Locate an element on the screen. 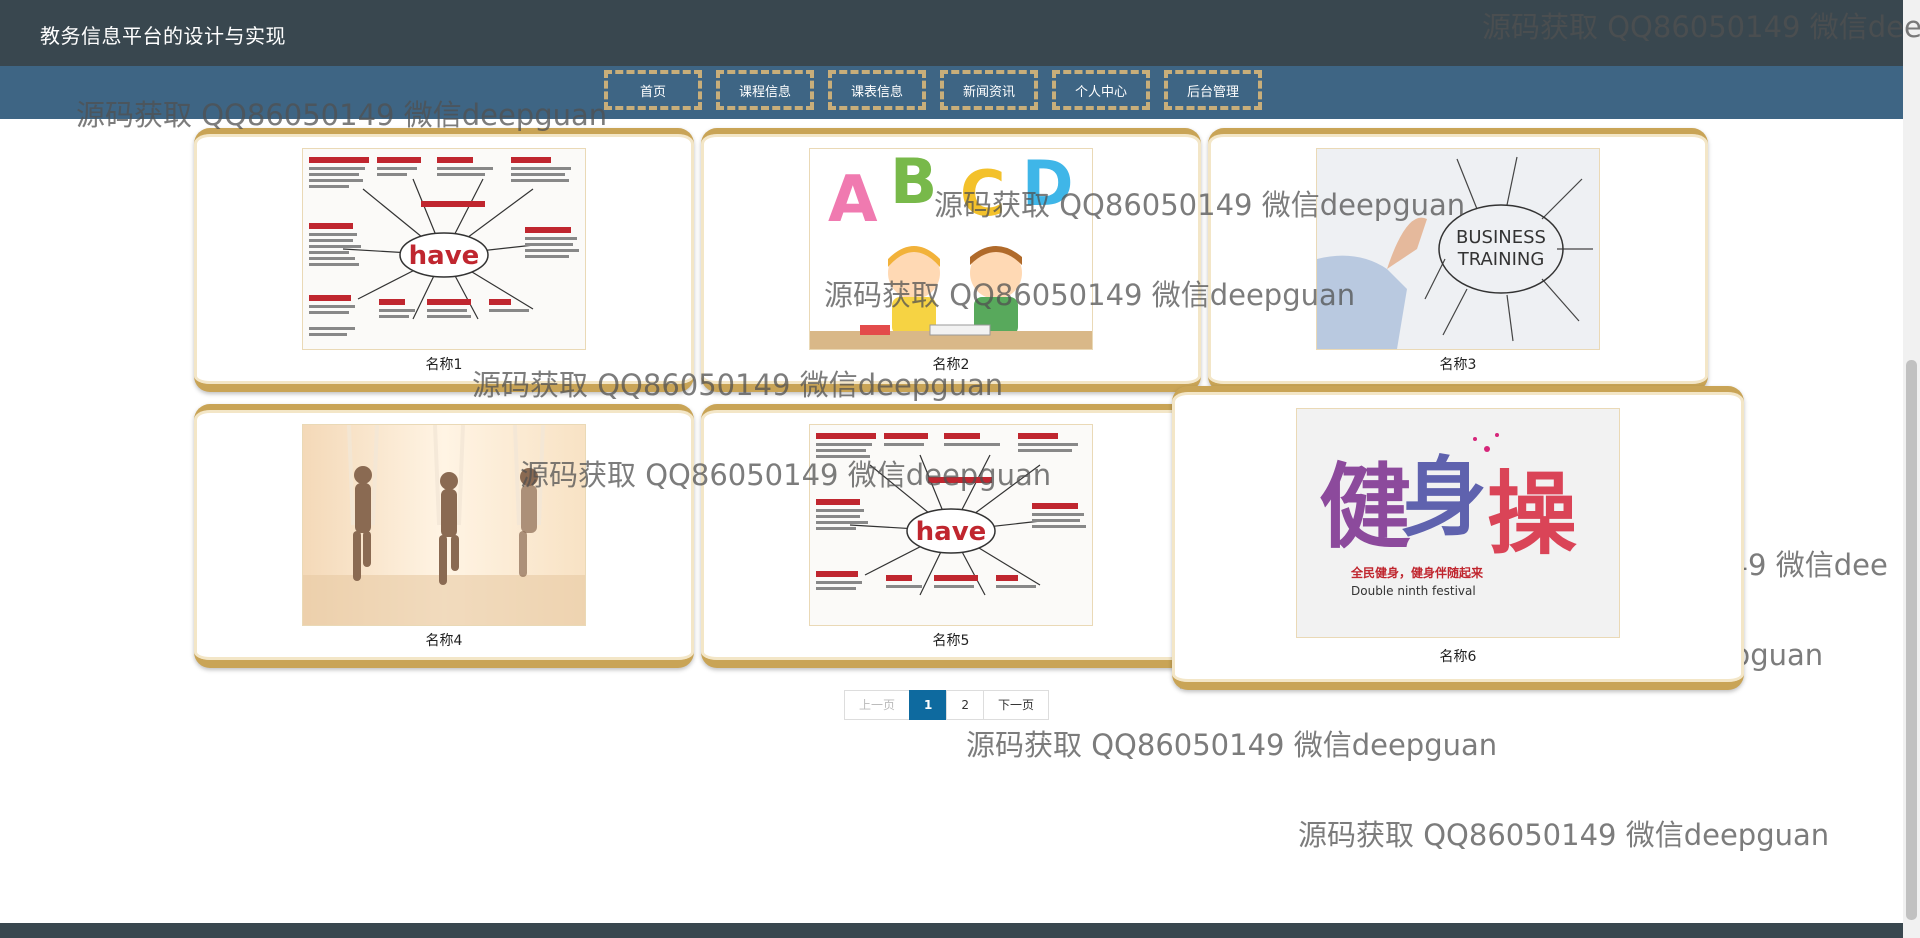  page-2-button: 2 is located at coordinates (965, 705).